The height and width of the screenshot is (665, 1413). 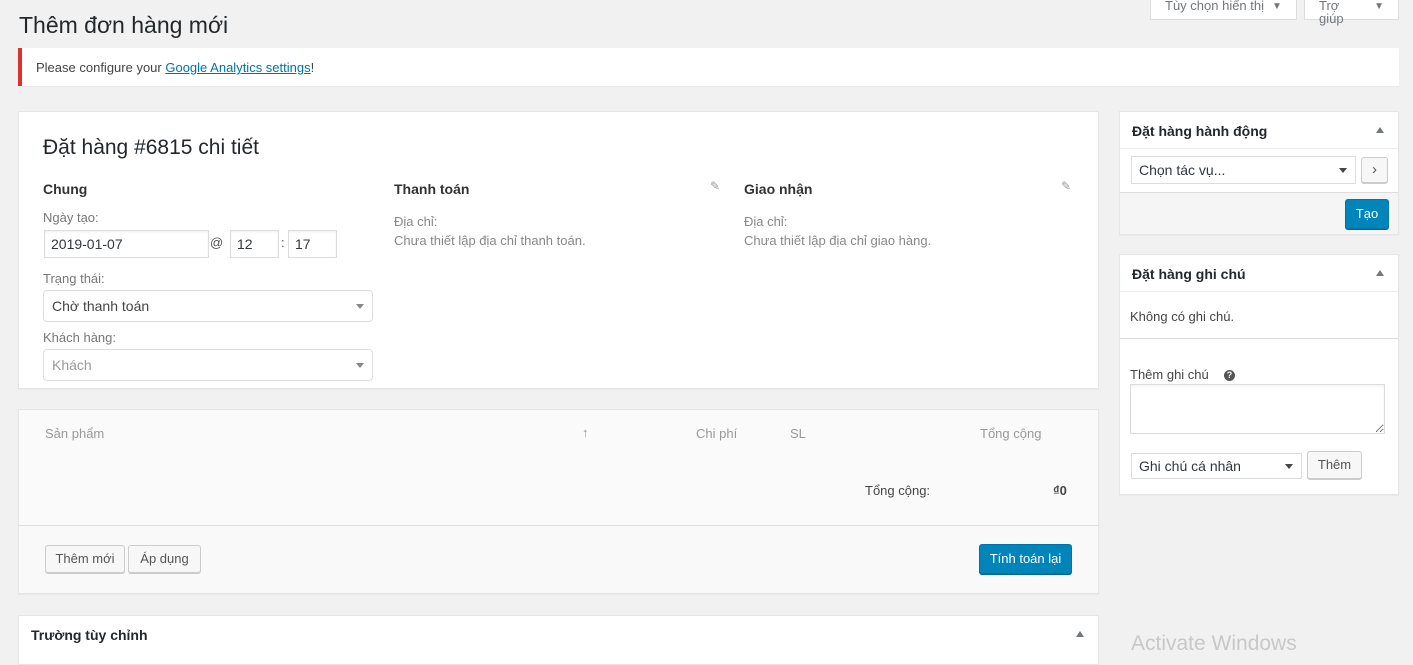 What do you see at coordinates (65, 189) in the screenshot?
I see `general-heading: Chung` at bounding box center [65, 189].